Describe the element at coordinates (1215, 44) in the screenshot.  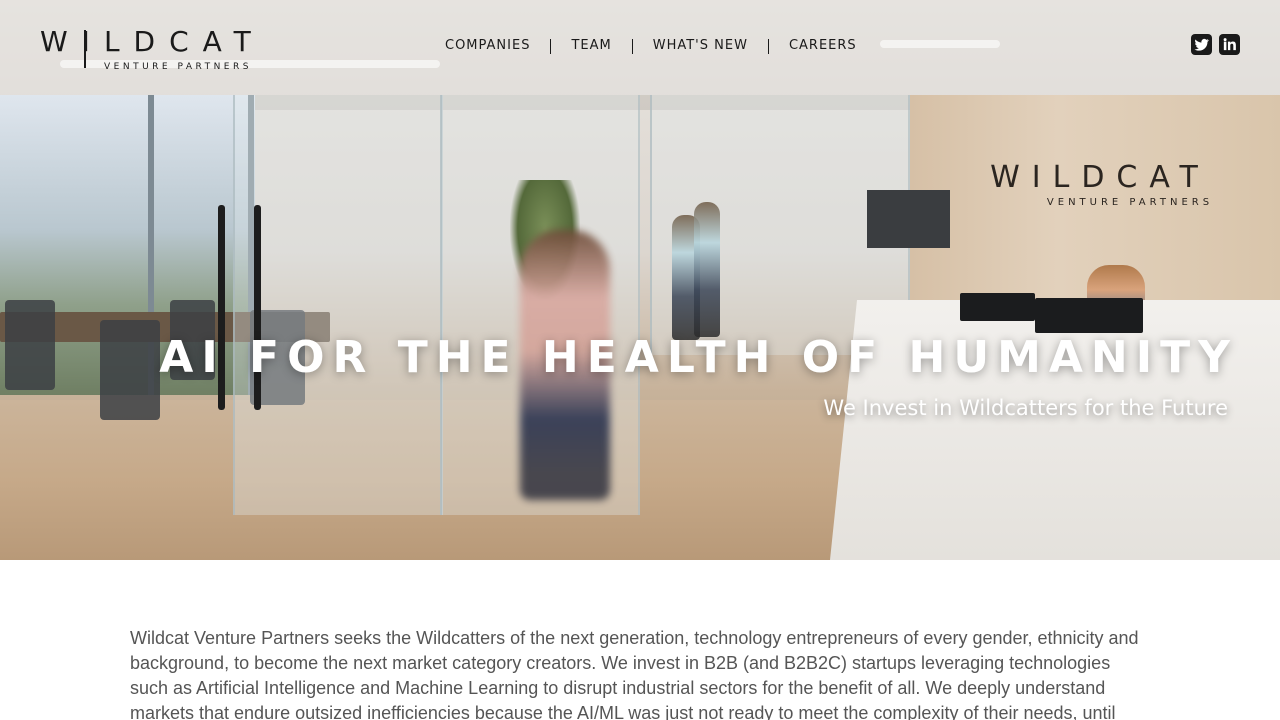
I see `social-links` at that location.